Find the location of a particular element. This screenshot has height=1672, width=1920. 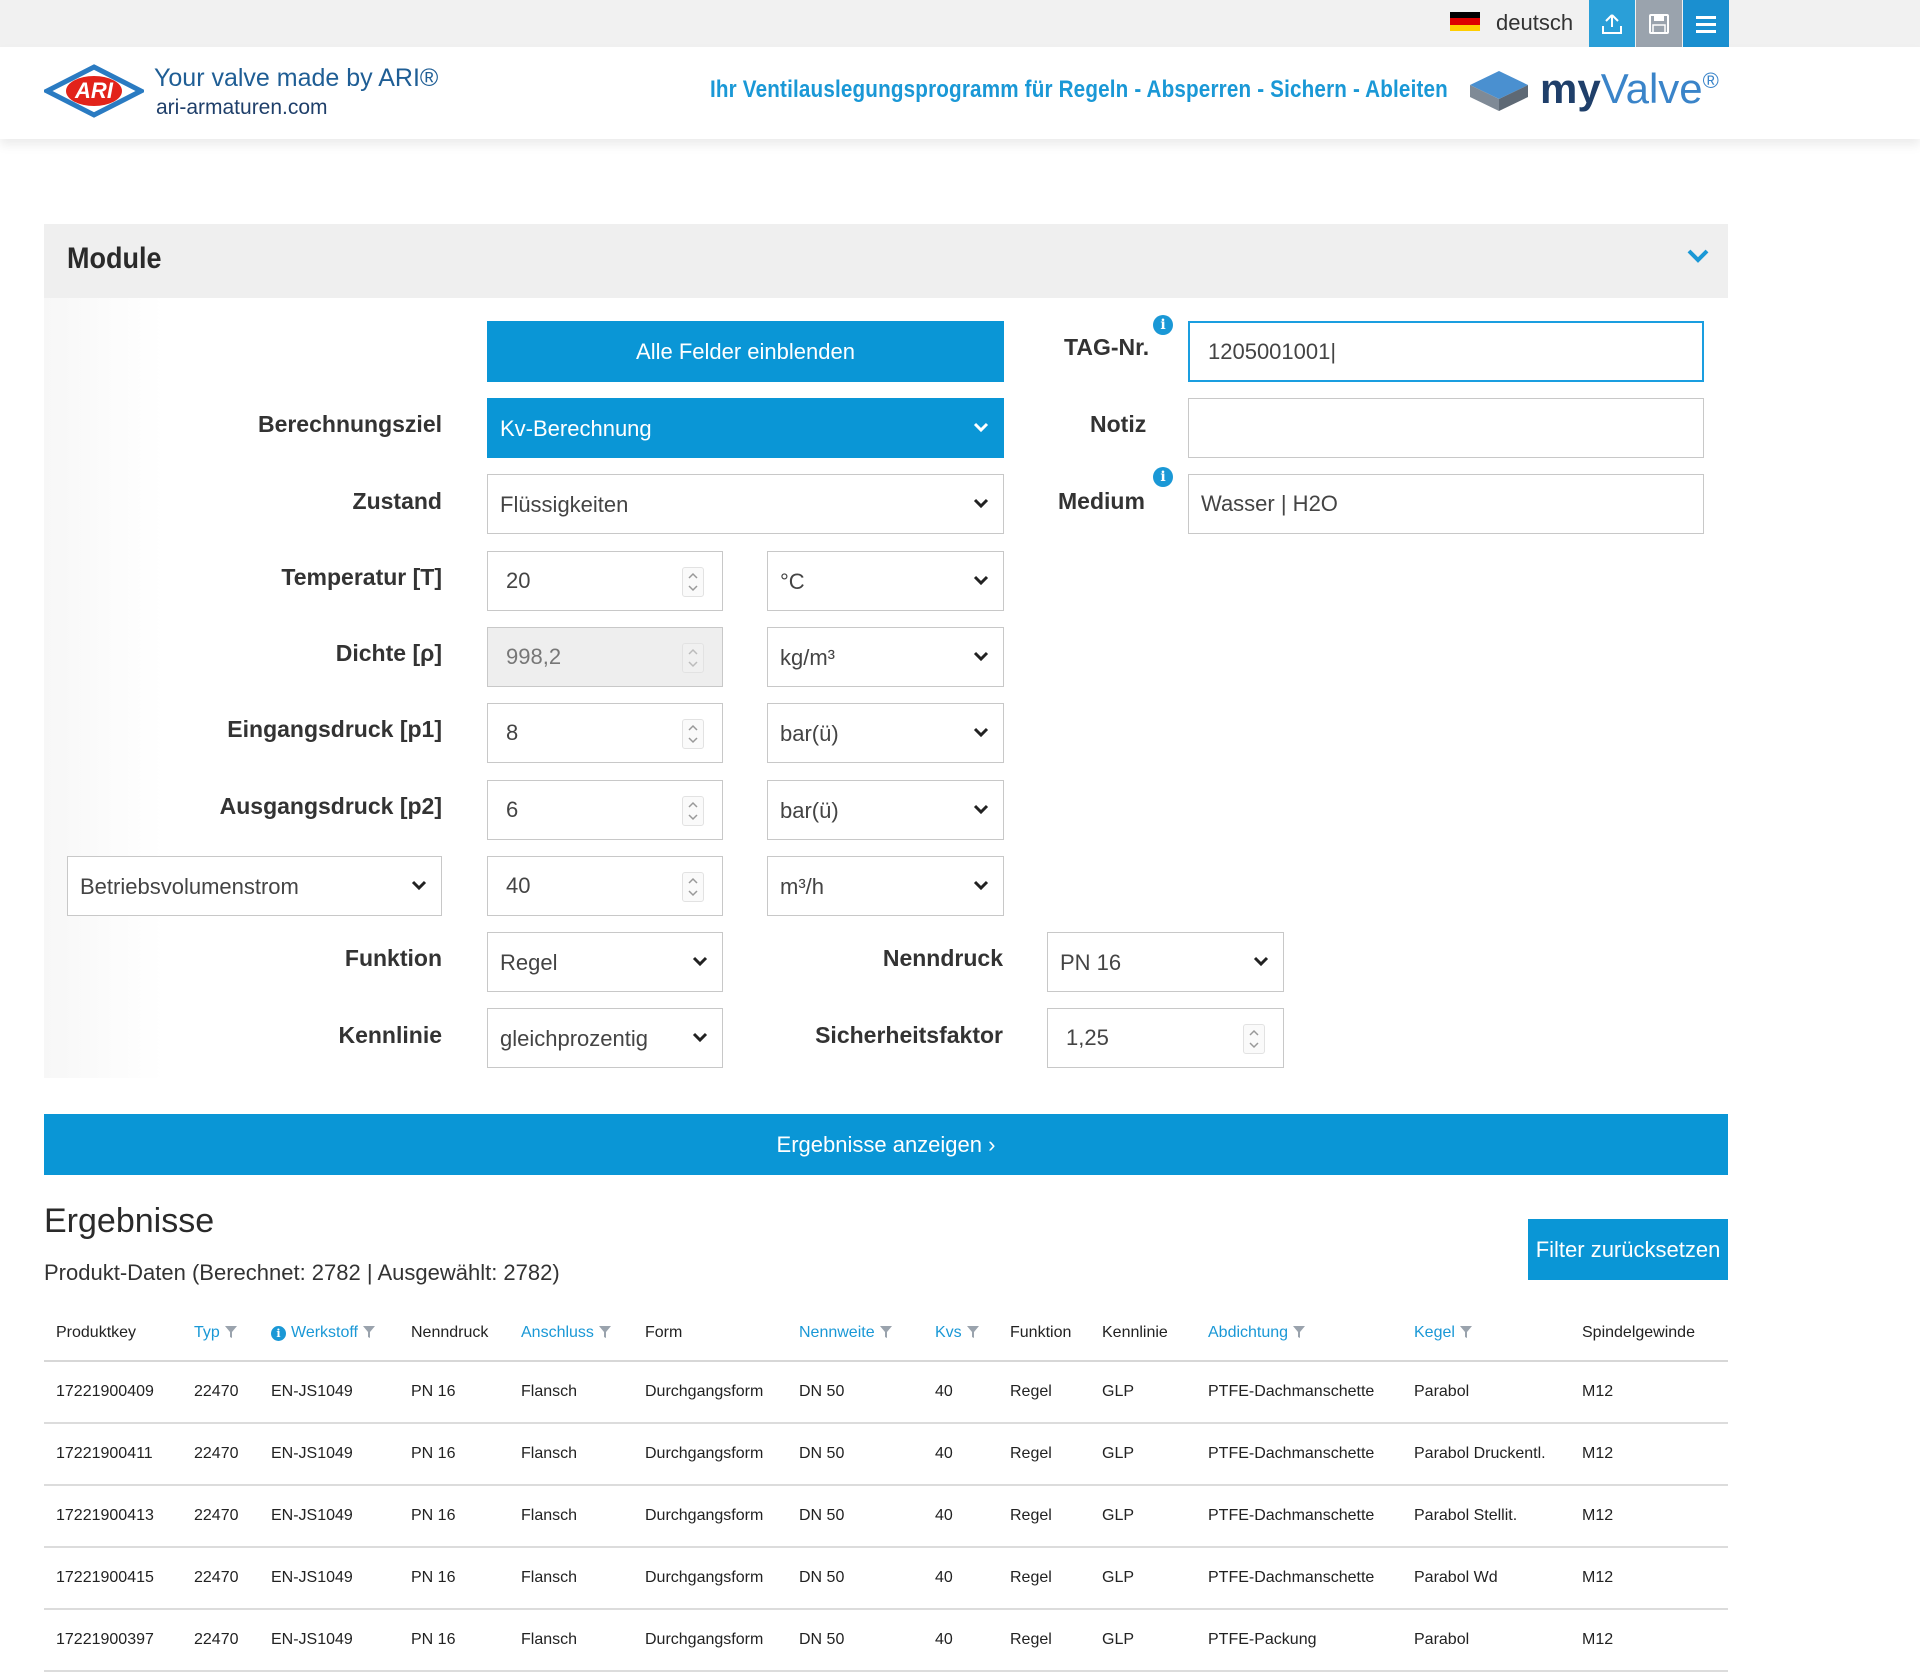

ari-logo: ARI is located at coordinates (94, 93).